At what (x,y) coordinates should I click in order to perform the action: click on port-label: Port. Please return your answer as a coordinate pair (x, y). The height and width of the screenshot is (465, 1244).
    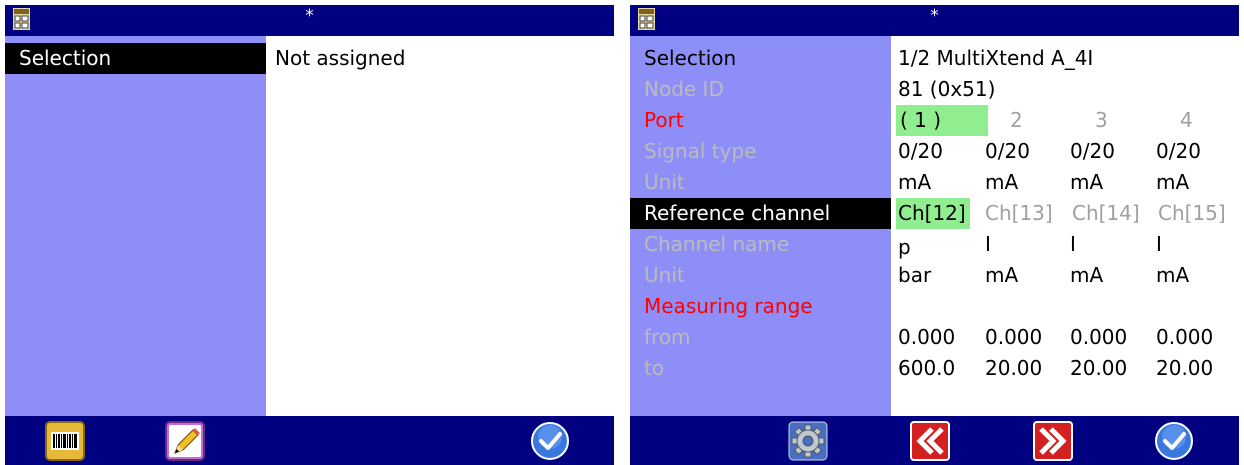
    Looking at the image, I should click on (760, 120).